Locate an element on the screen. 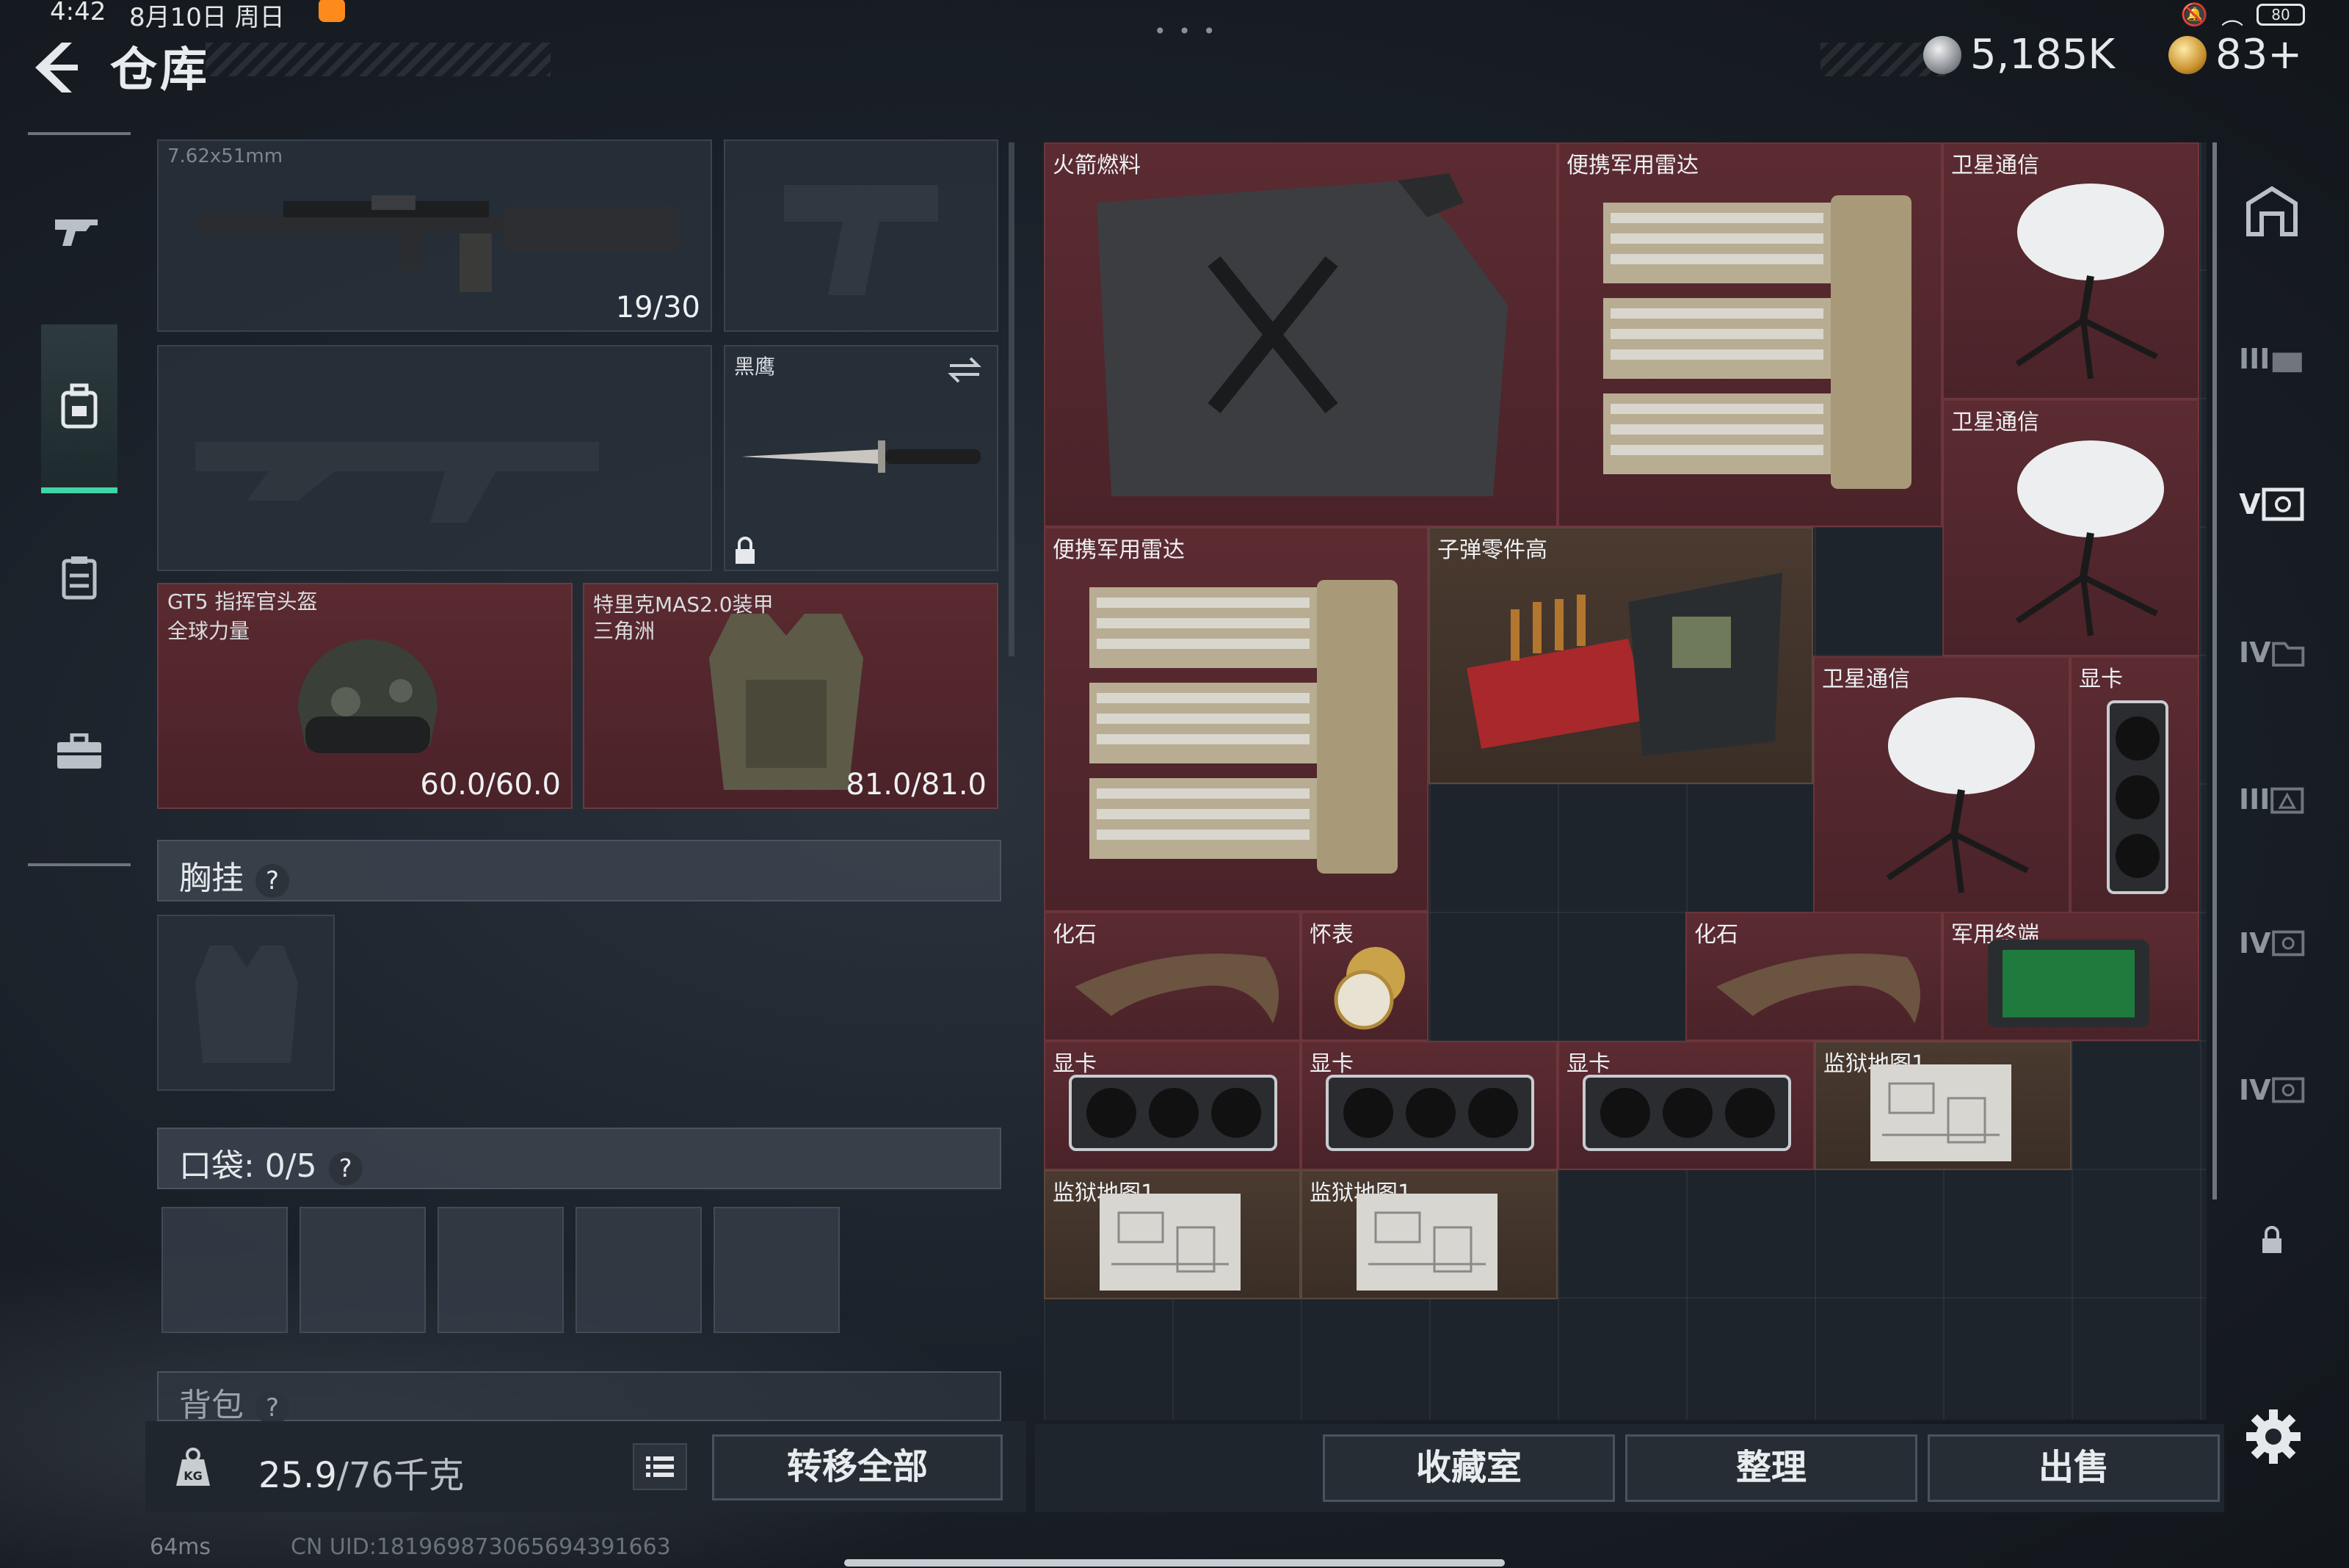 This screenshot has height=1568, width=2349. status-bar: 4:42 8月10日 周日 • • • 🔕 ︵ 80 is located at coordinates (1174, 22).